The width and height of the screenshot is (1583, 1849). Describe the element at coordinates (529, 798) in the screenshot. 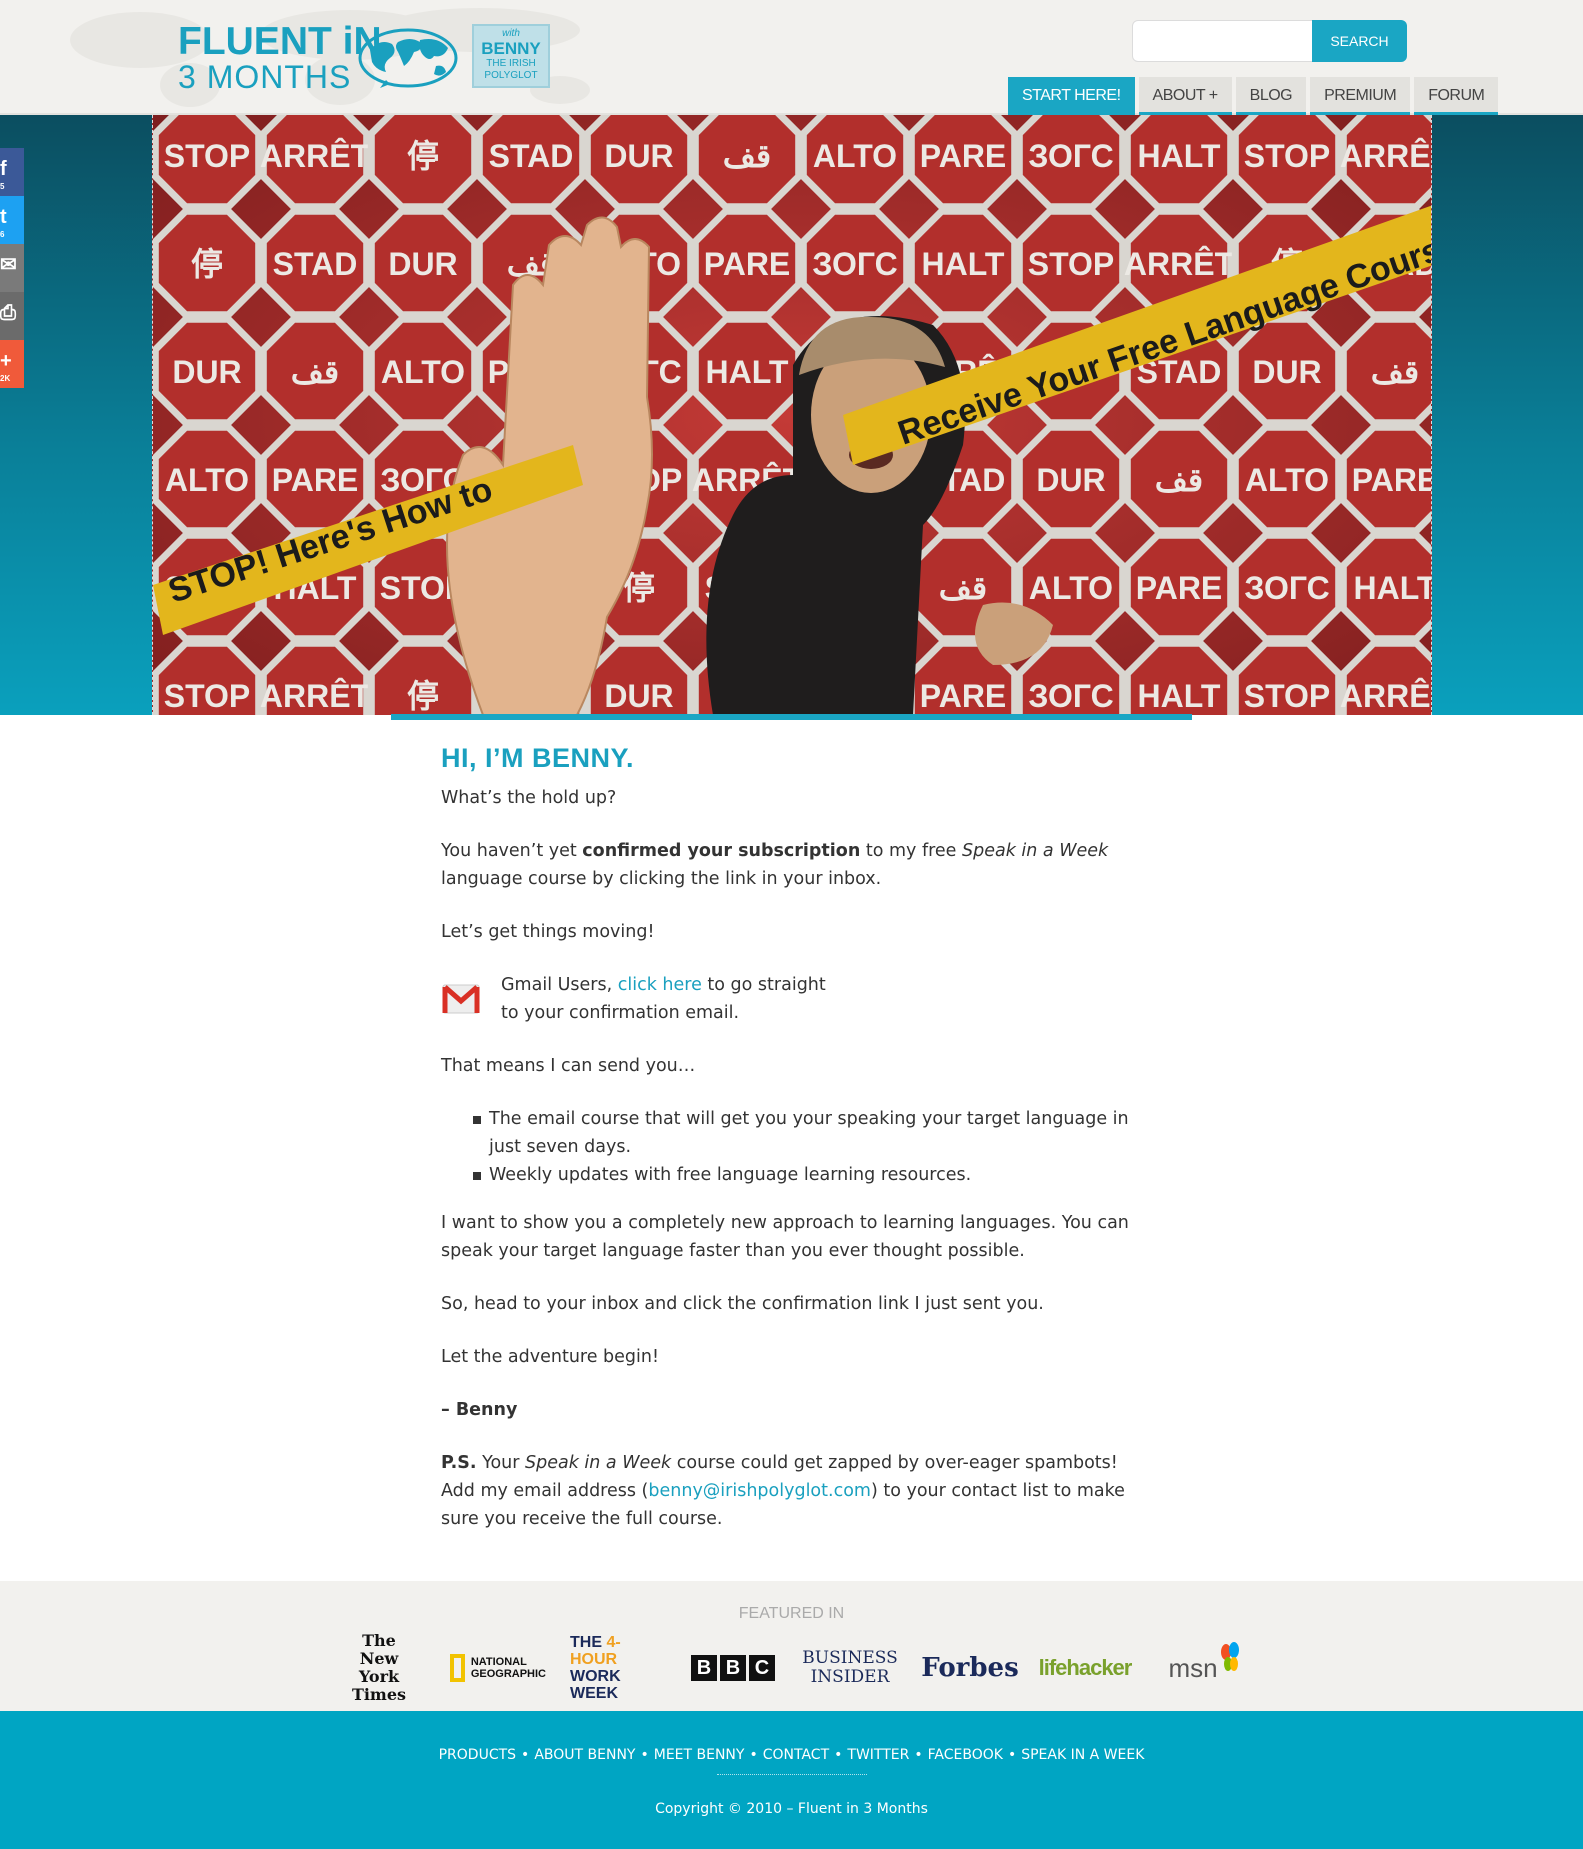

I see `paragraph-hold-up: What’s the hold up?` at that location.